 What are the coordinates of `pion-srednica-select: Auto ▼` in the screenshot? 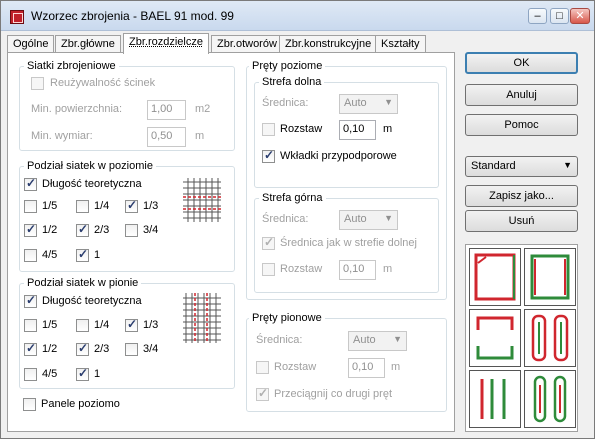 It's located at (377, 341).